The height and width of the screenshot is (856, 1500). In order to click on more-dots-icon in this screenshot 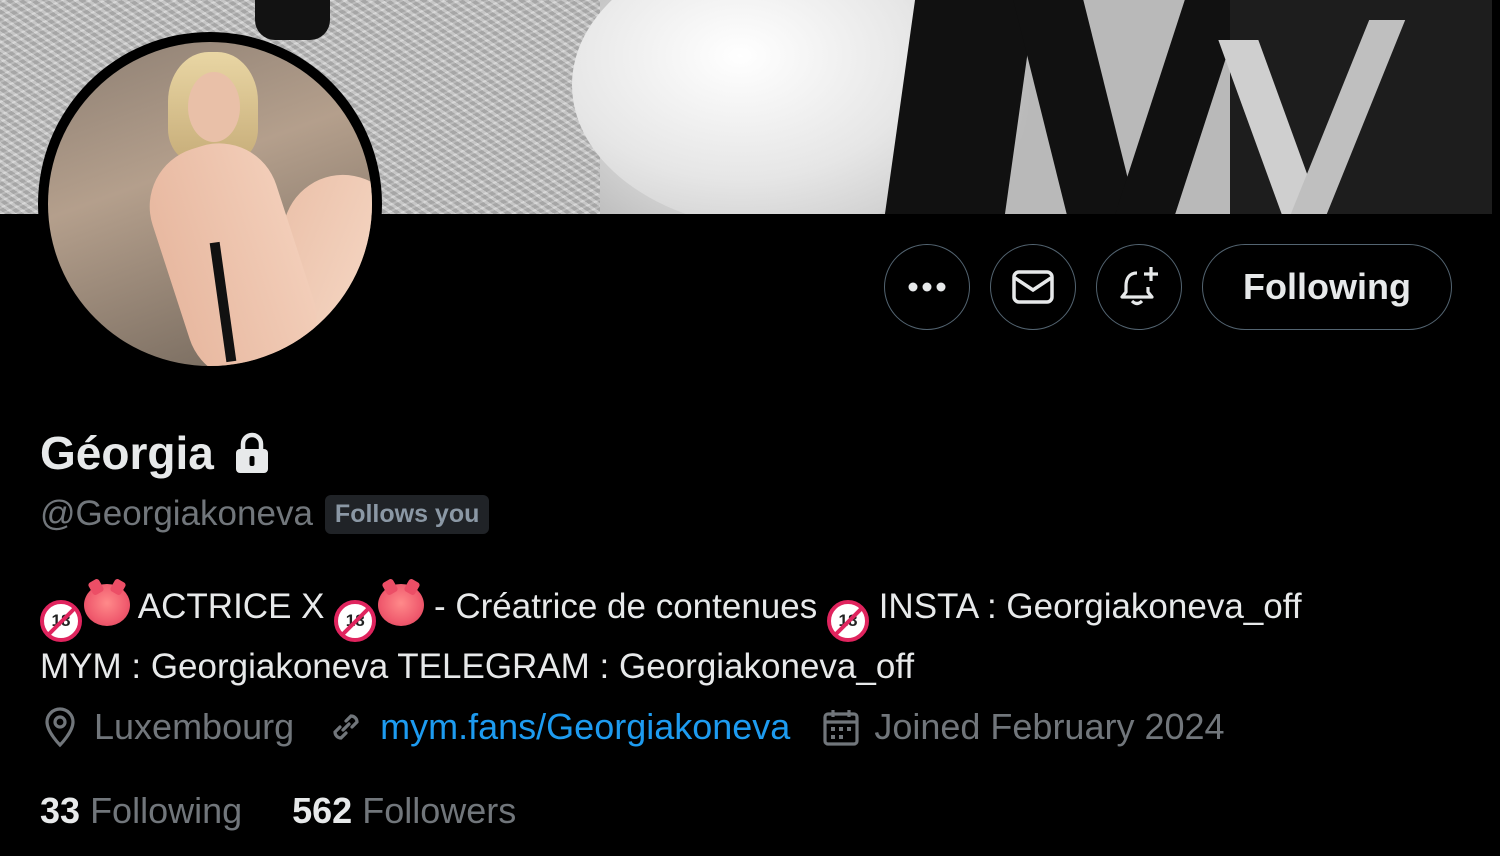, I will do `click(927, 287)`.